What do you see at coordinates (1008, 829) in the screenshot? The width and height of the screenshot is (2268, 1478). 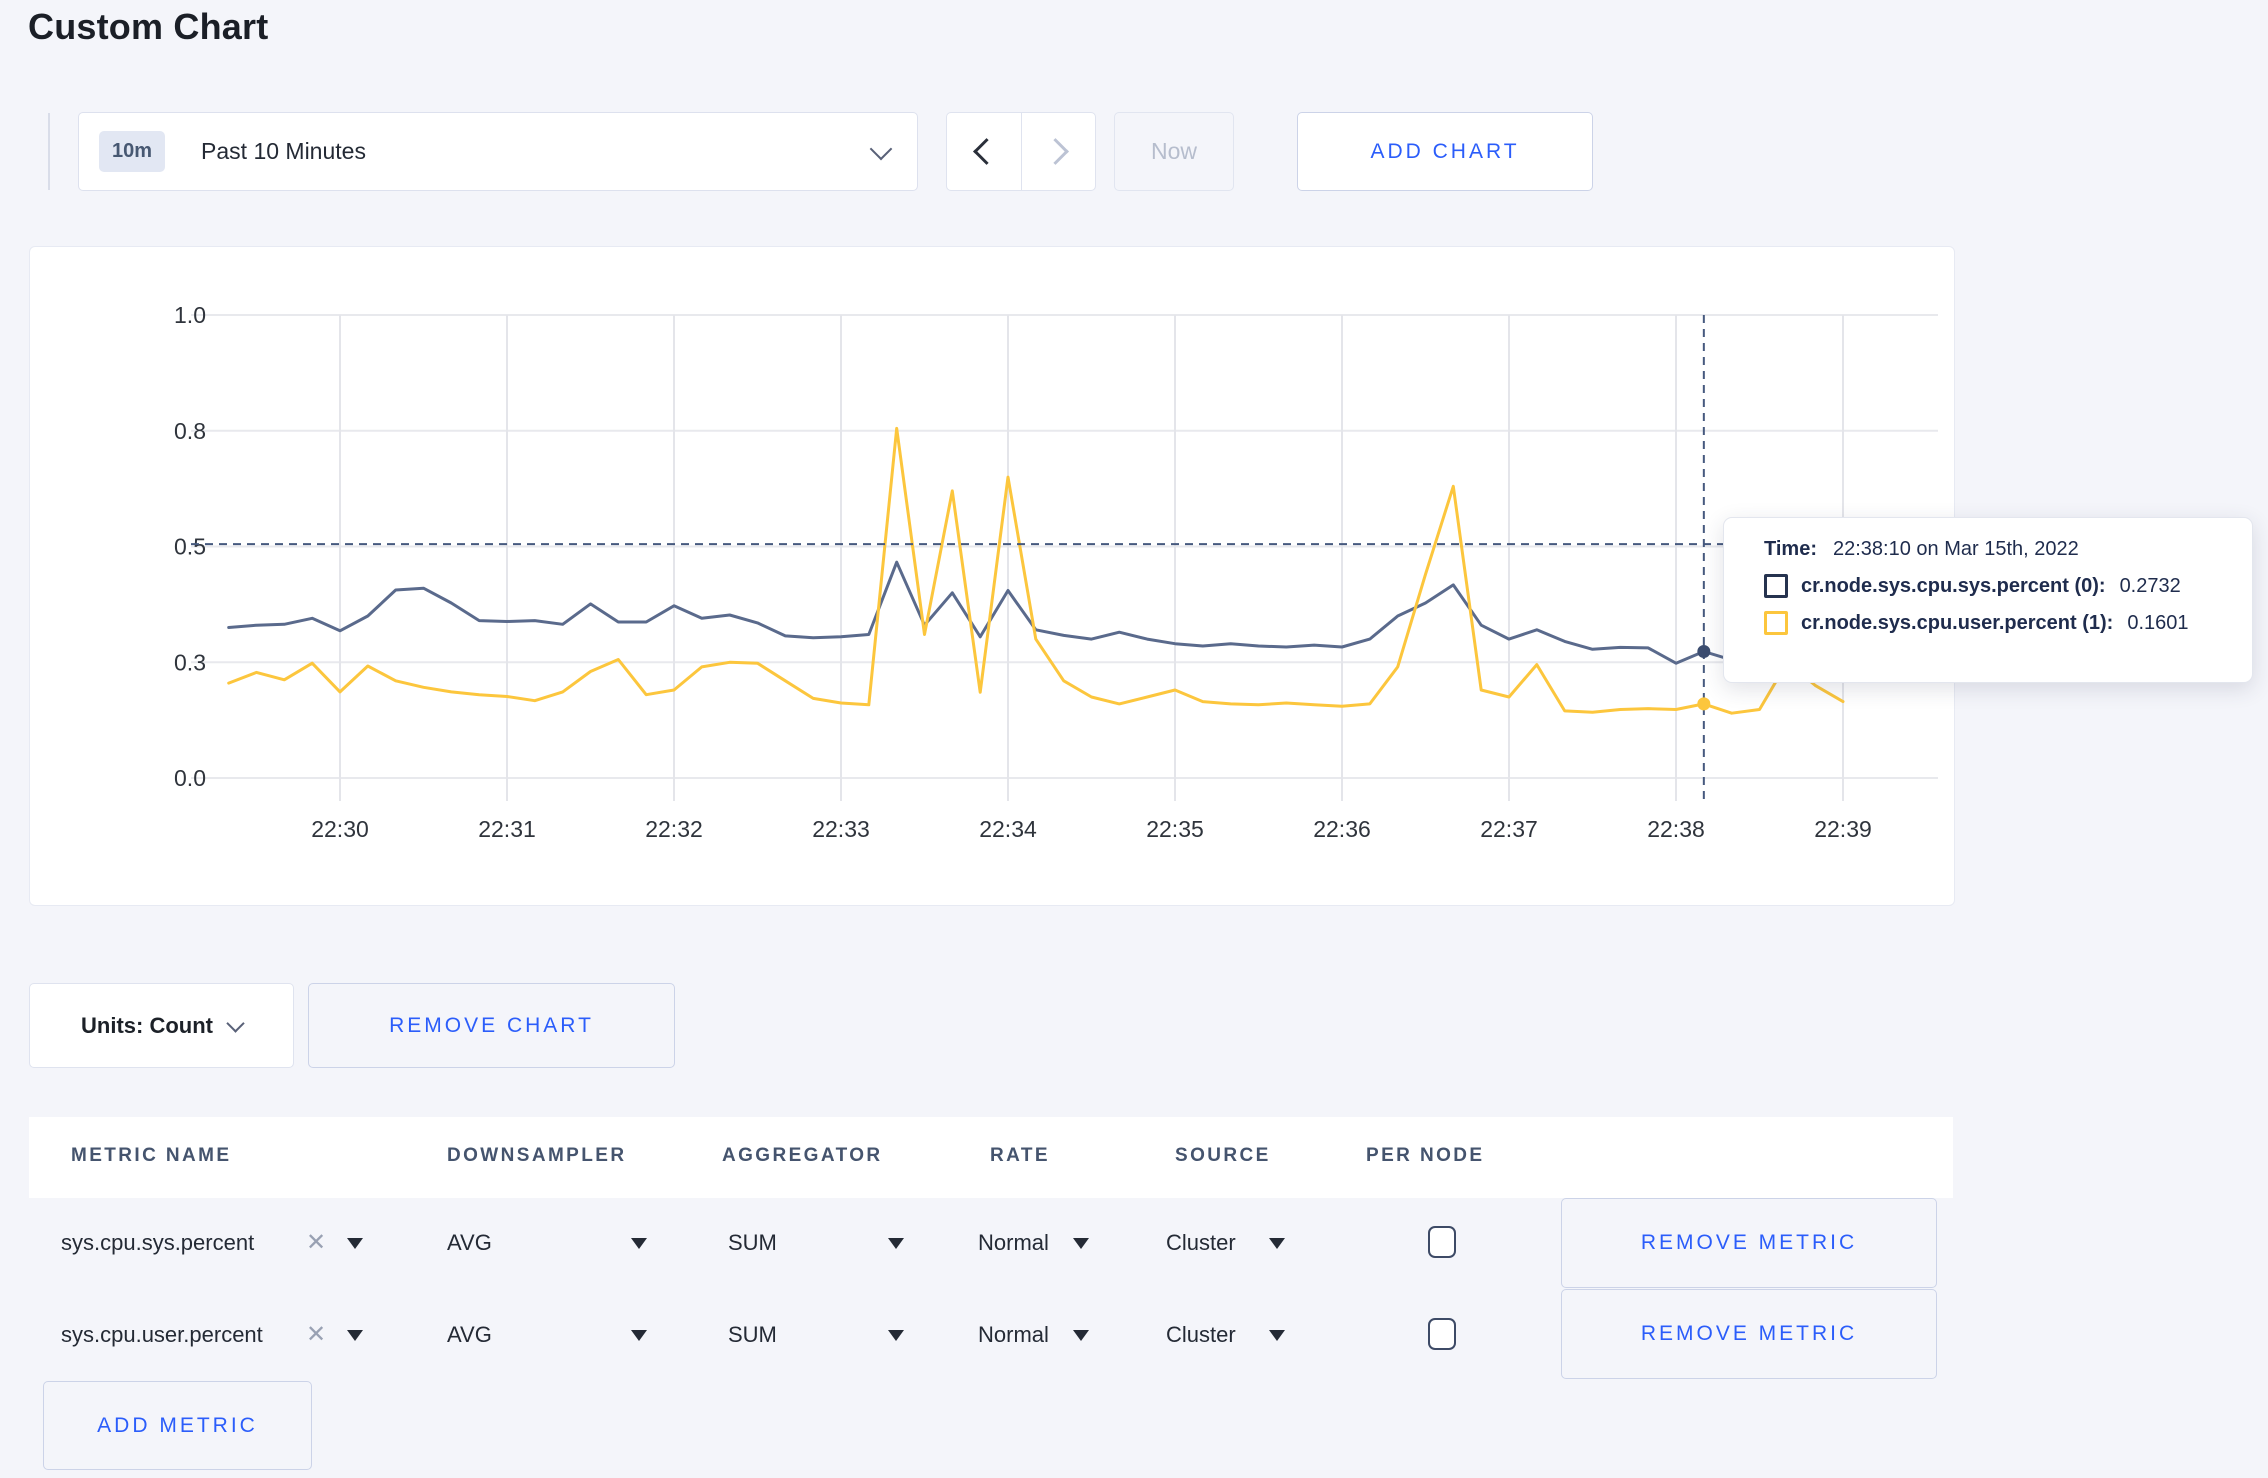 I see `svg-text: 22:34` at bounding box center [1008, 829].